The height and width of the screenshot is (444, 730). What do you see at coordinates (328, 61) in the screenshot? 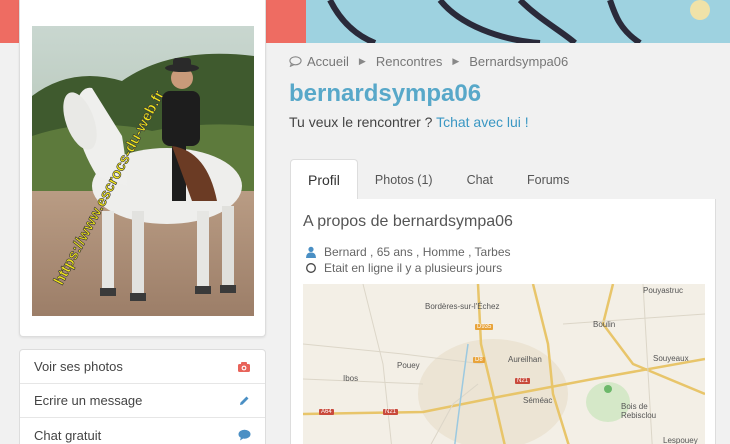
I see `breadcrumb-home-link: Accueil` at bounding box center [328, 61].